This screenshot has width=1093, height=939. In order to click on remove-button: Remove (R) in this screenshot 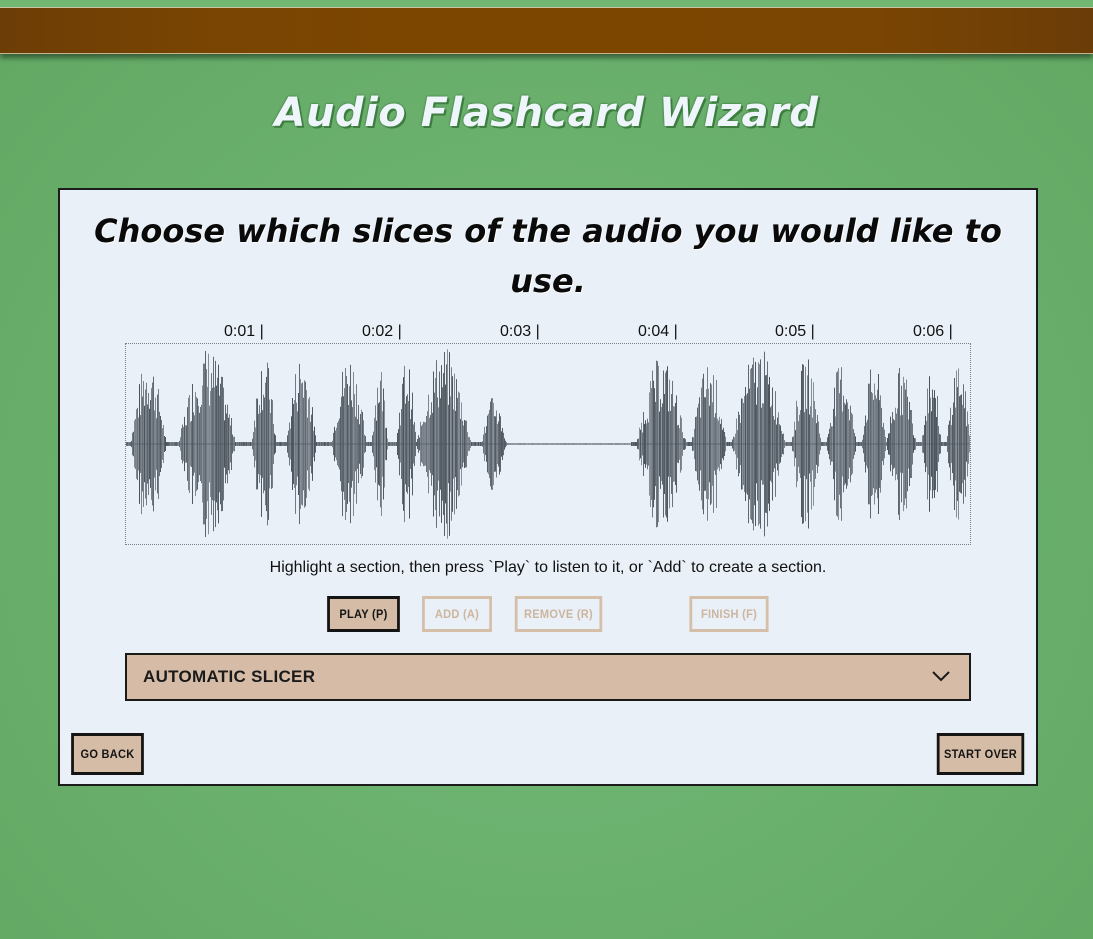, I will do `click(558, 614)`.